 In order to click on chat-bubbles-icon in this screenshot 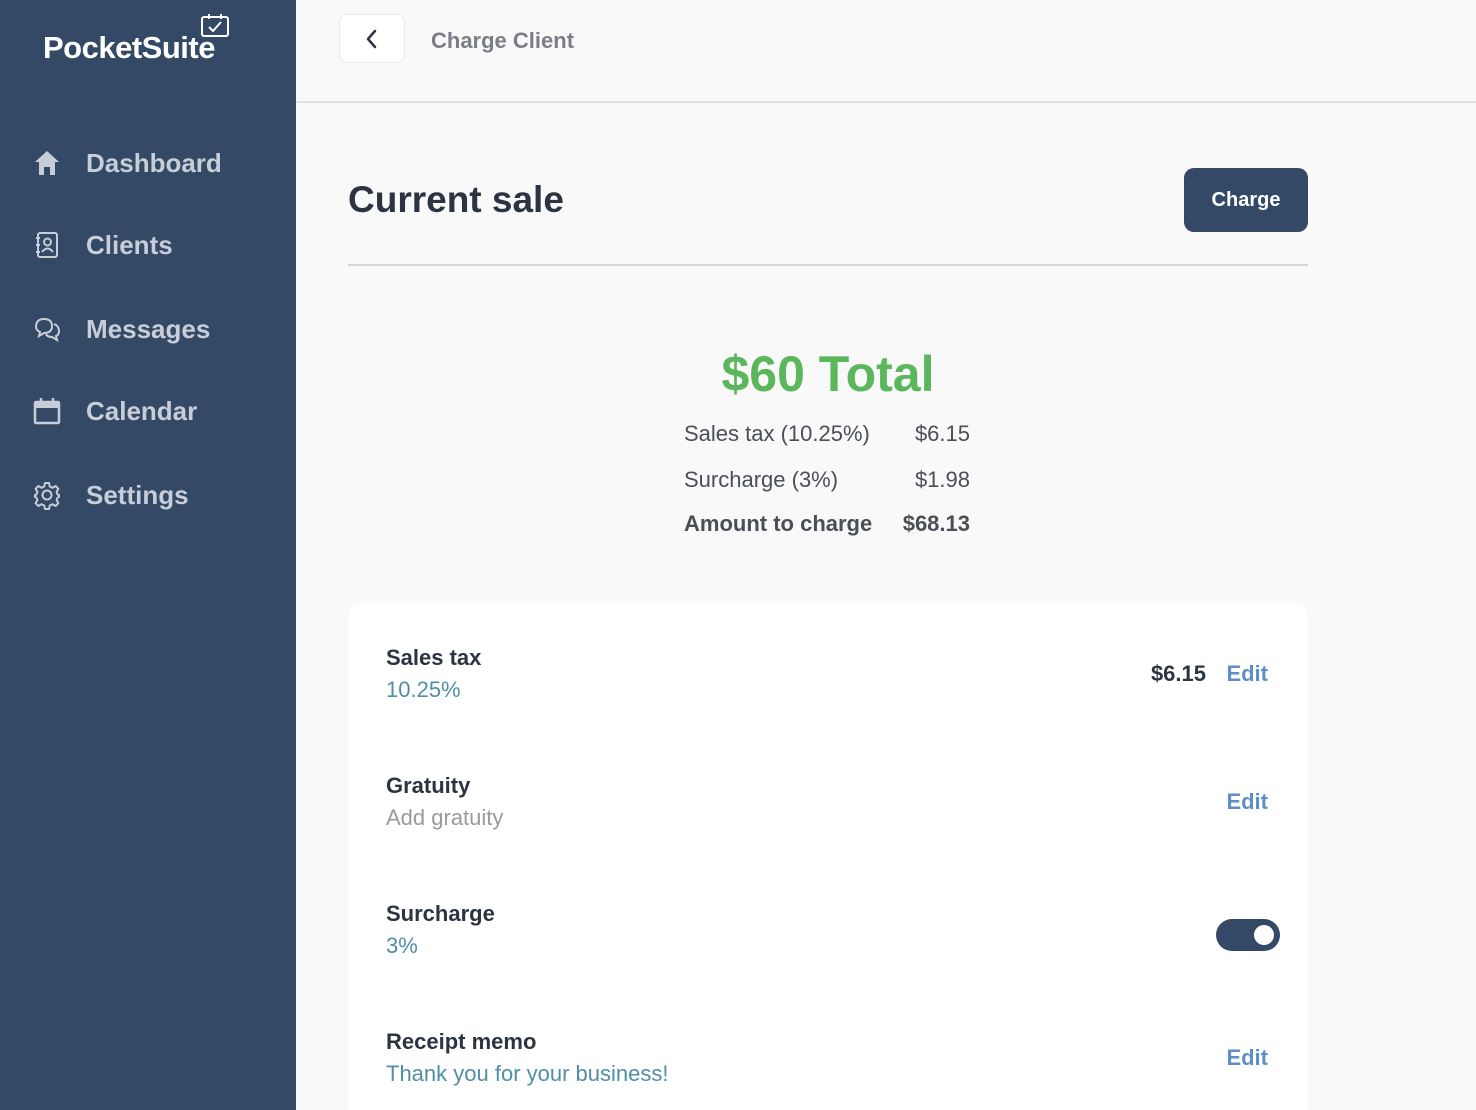, I will do `click(47, 329)`.